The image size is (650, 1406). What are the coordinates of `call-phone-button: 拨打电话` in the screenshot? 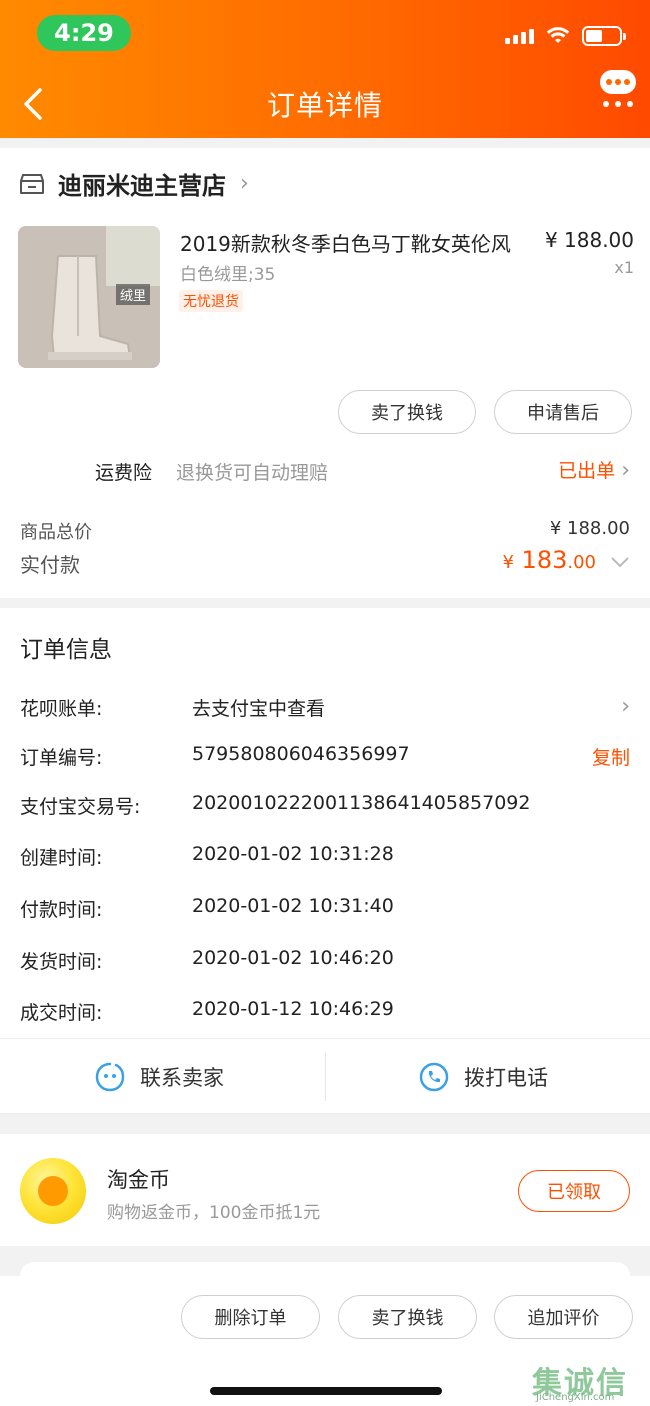 It's located at (483, 1077).